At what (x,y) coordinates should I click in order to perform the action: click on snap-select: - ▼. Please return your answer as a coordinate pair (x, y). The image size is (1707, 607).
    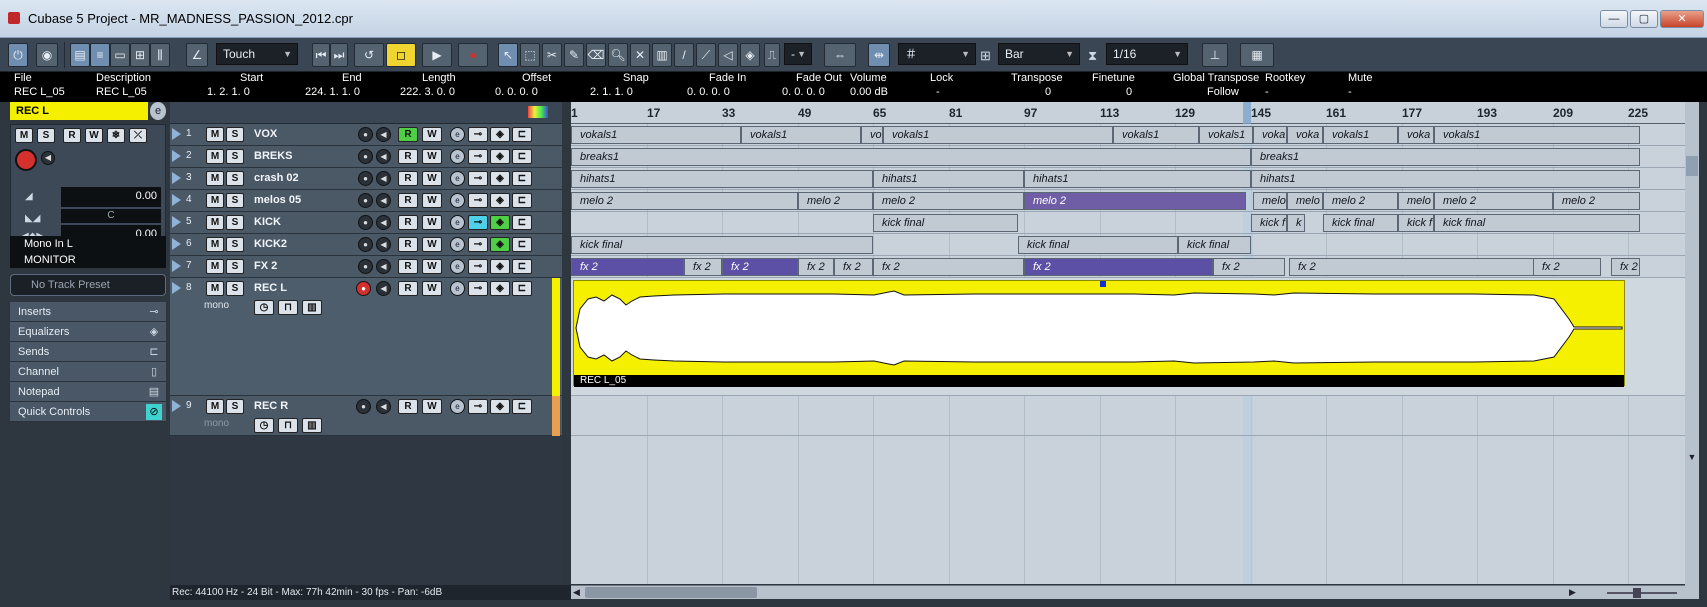
    Looking at the image, I should click on (798, 54).